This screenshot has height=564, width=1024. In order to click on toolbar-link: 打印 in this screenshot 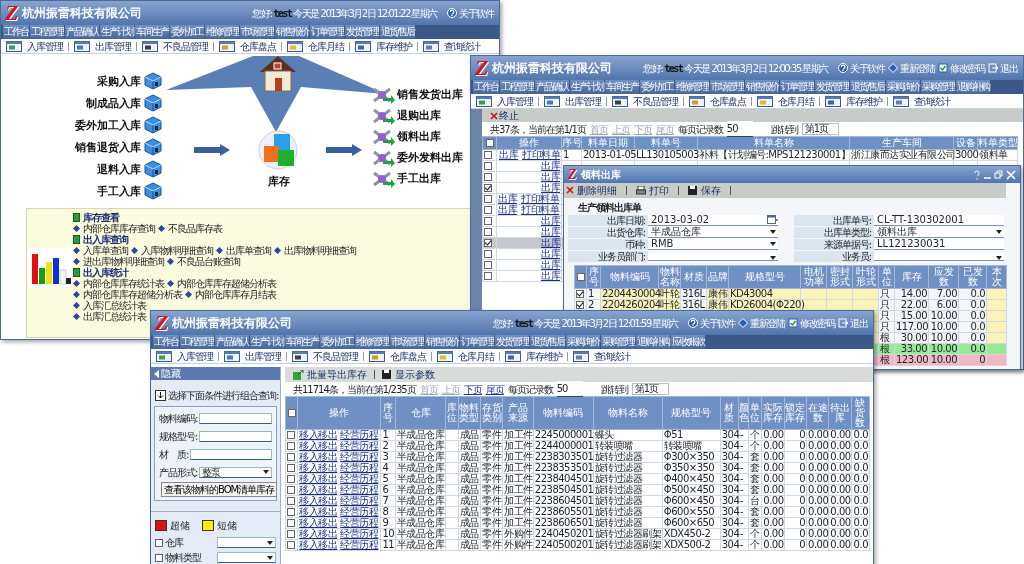, I will do `click(659, 190)`.